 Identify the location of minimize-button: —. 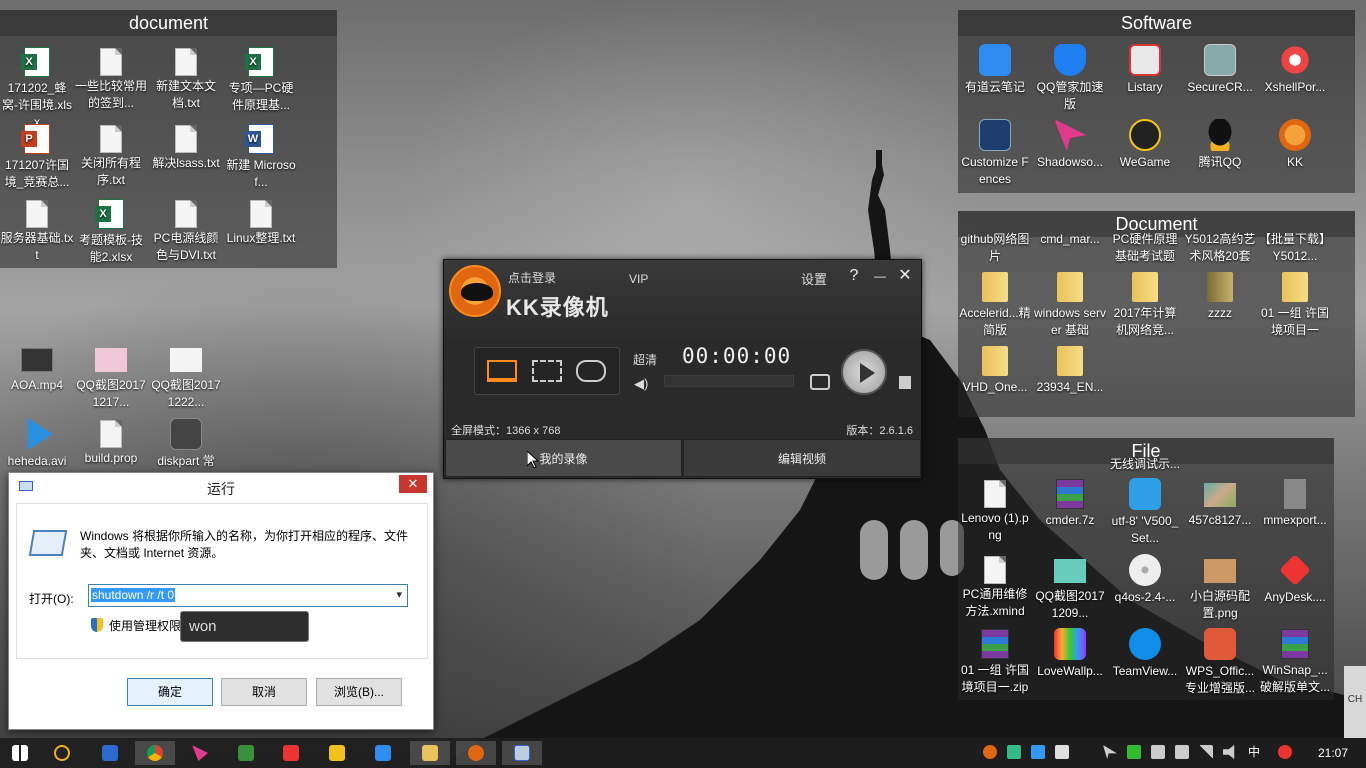
(880, 276).